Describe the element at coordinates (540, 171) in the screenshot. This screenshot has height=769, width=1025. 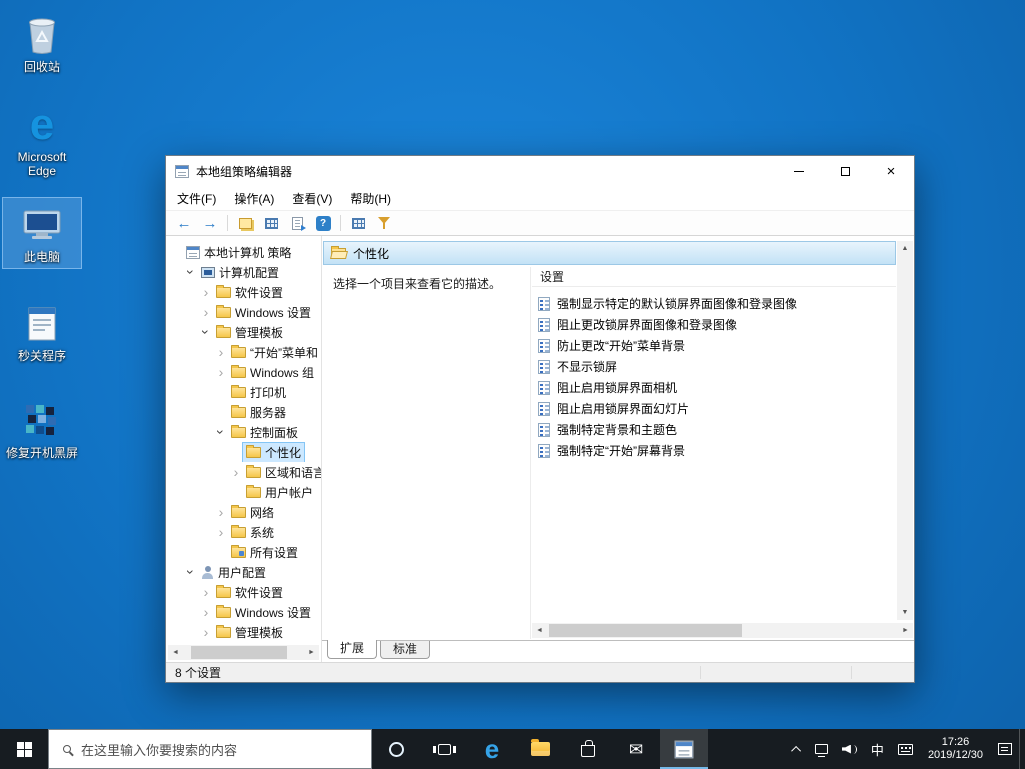
I see `window-titlebar: 本地组策略编辑器 ×` at that location.